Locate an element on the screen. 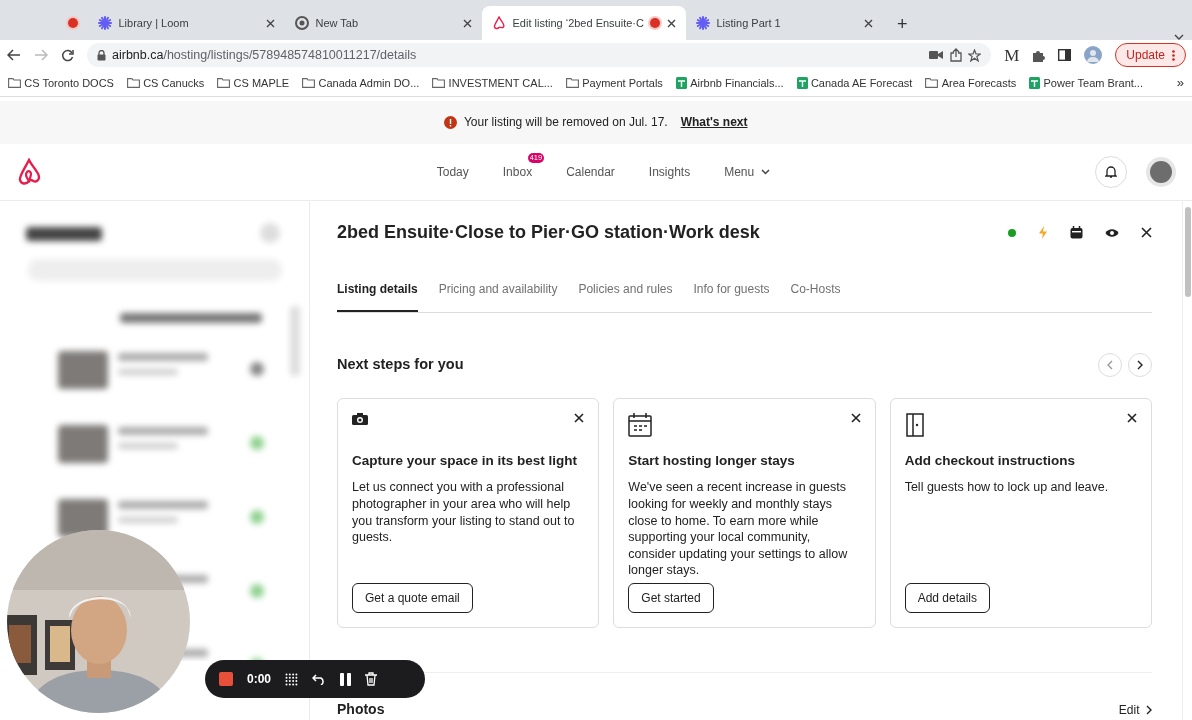 This screenshot has width=1192, height=720. more-icon is located at coordinates (1173, 55).